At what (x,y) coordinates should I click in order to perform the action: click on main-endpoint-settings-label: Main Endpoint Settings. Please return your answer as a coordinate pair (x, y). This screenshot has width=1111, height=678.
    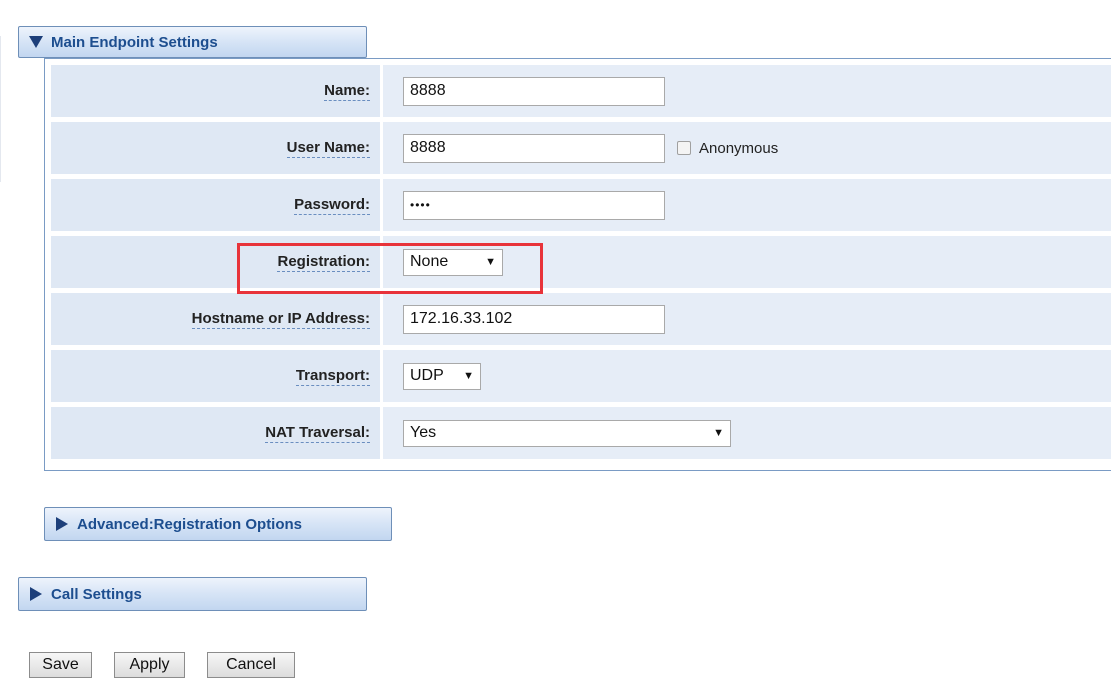
    Looking at the image, I should click on (134, 42).